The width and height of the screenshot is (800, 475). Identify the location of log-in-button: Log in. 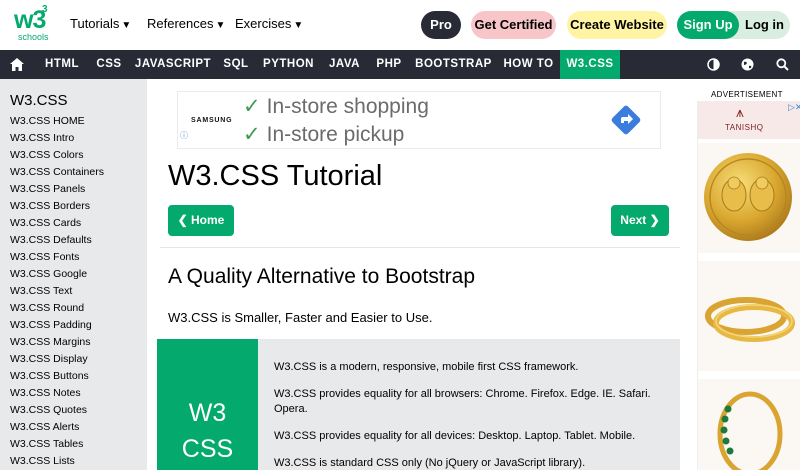
(764, 25).